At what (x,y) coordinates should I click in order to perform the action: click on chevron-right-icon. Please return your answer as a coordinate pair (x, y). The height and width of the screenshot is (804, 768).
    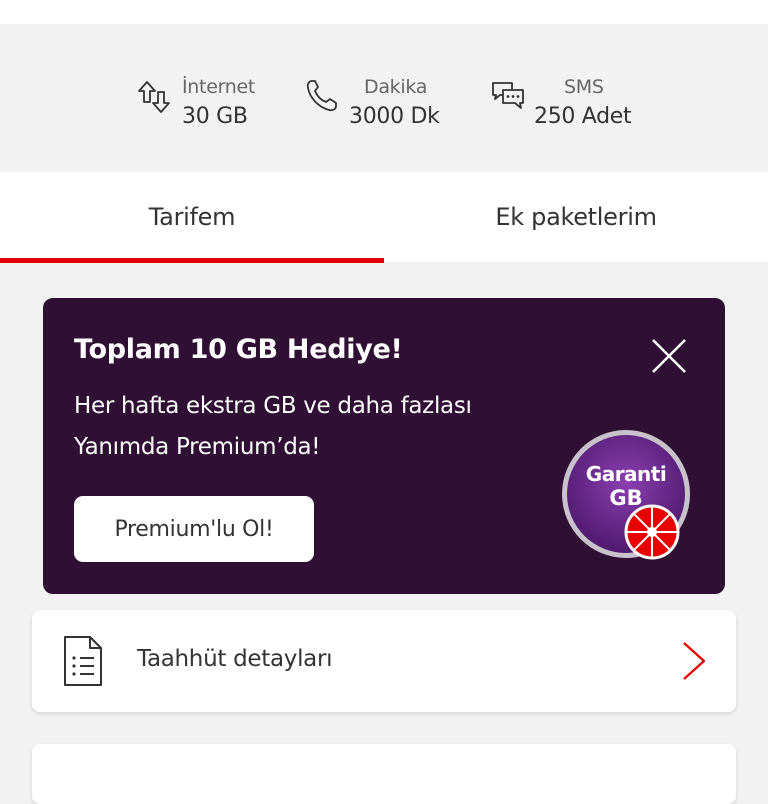
    Looking at the image, I should click on (694, 661).